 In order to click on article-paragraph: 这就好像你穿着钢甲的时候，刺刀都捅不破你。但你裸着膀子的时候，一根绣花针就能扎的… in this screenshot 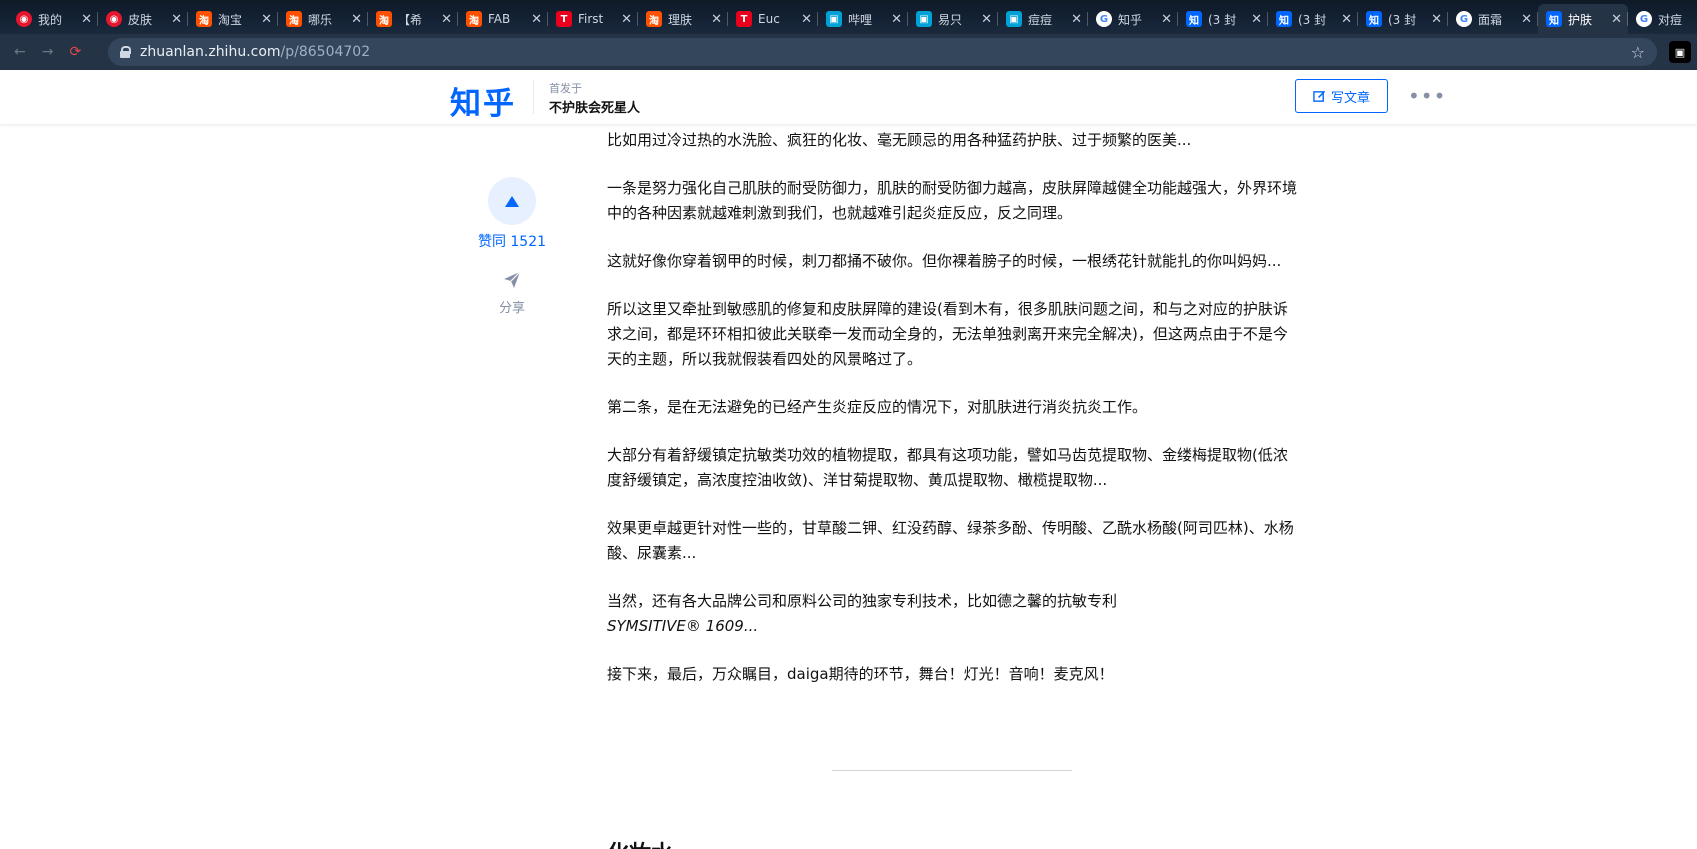, I will do `click(944, 261)`.